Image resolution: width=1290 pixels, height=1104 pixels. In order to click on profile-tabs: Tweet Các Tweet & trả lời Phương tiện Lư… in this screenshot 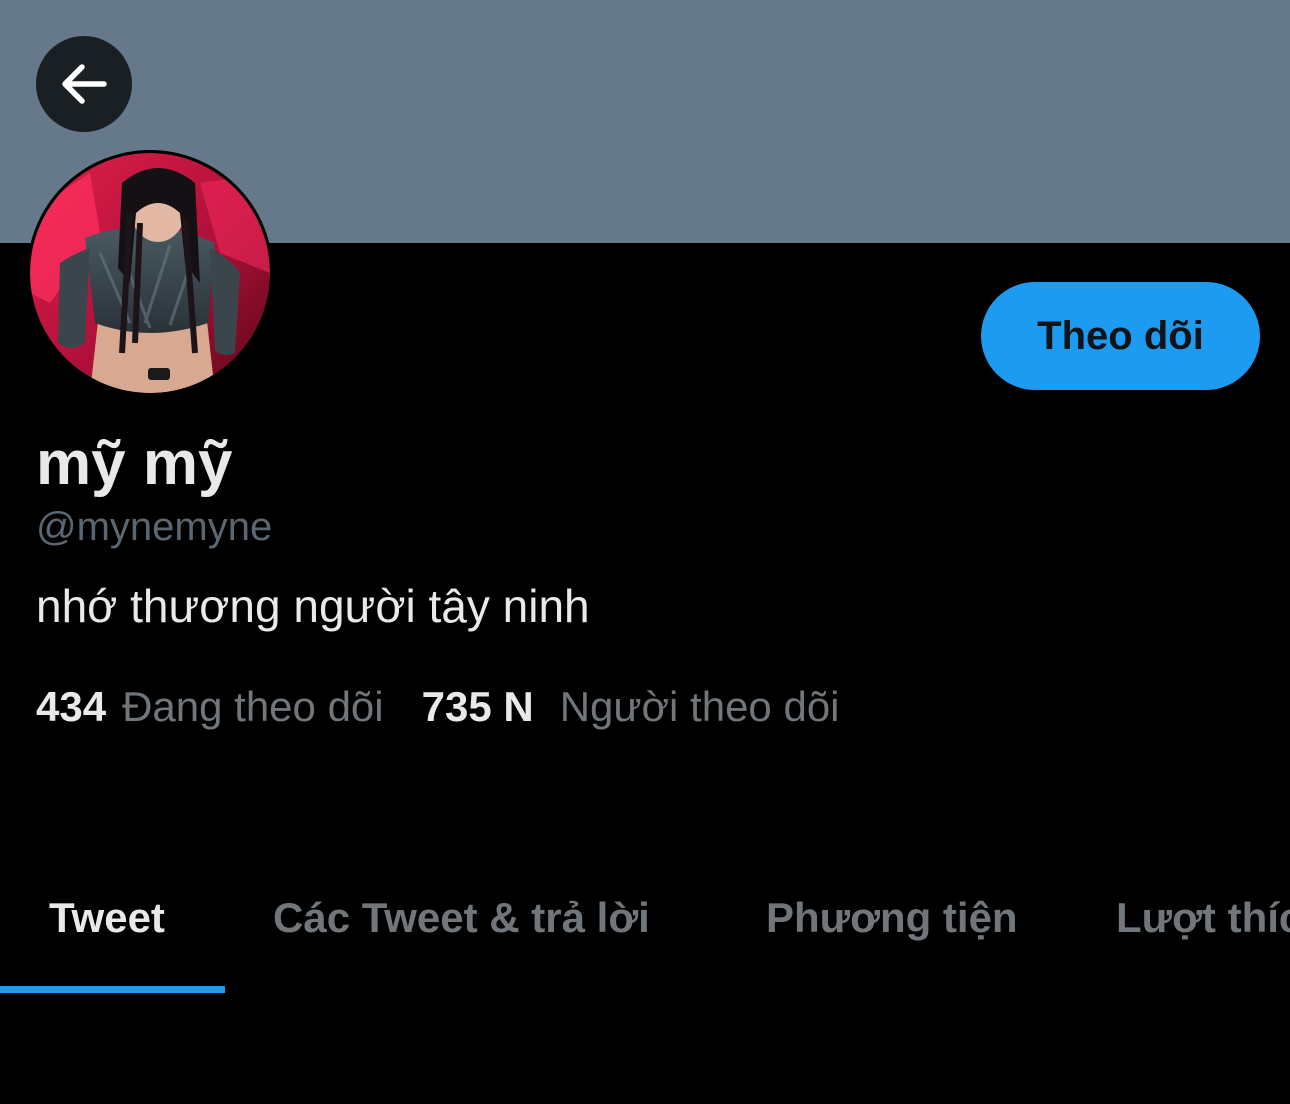, I will do `click(645, 928)`.